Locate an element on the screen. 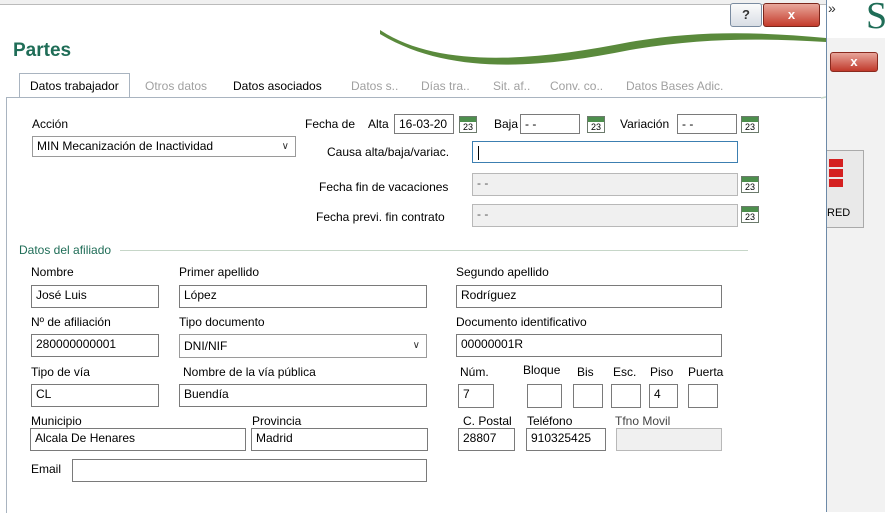 This screenshot has height=513, width=885. provincia-input: Madrid is located at coordinates (339, 439).